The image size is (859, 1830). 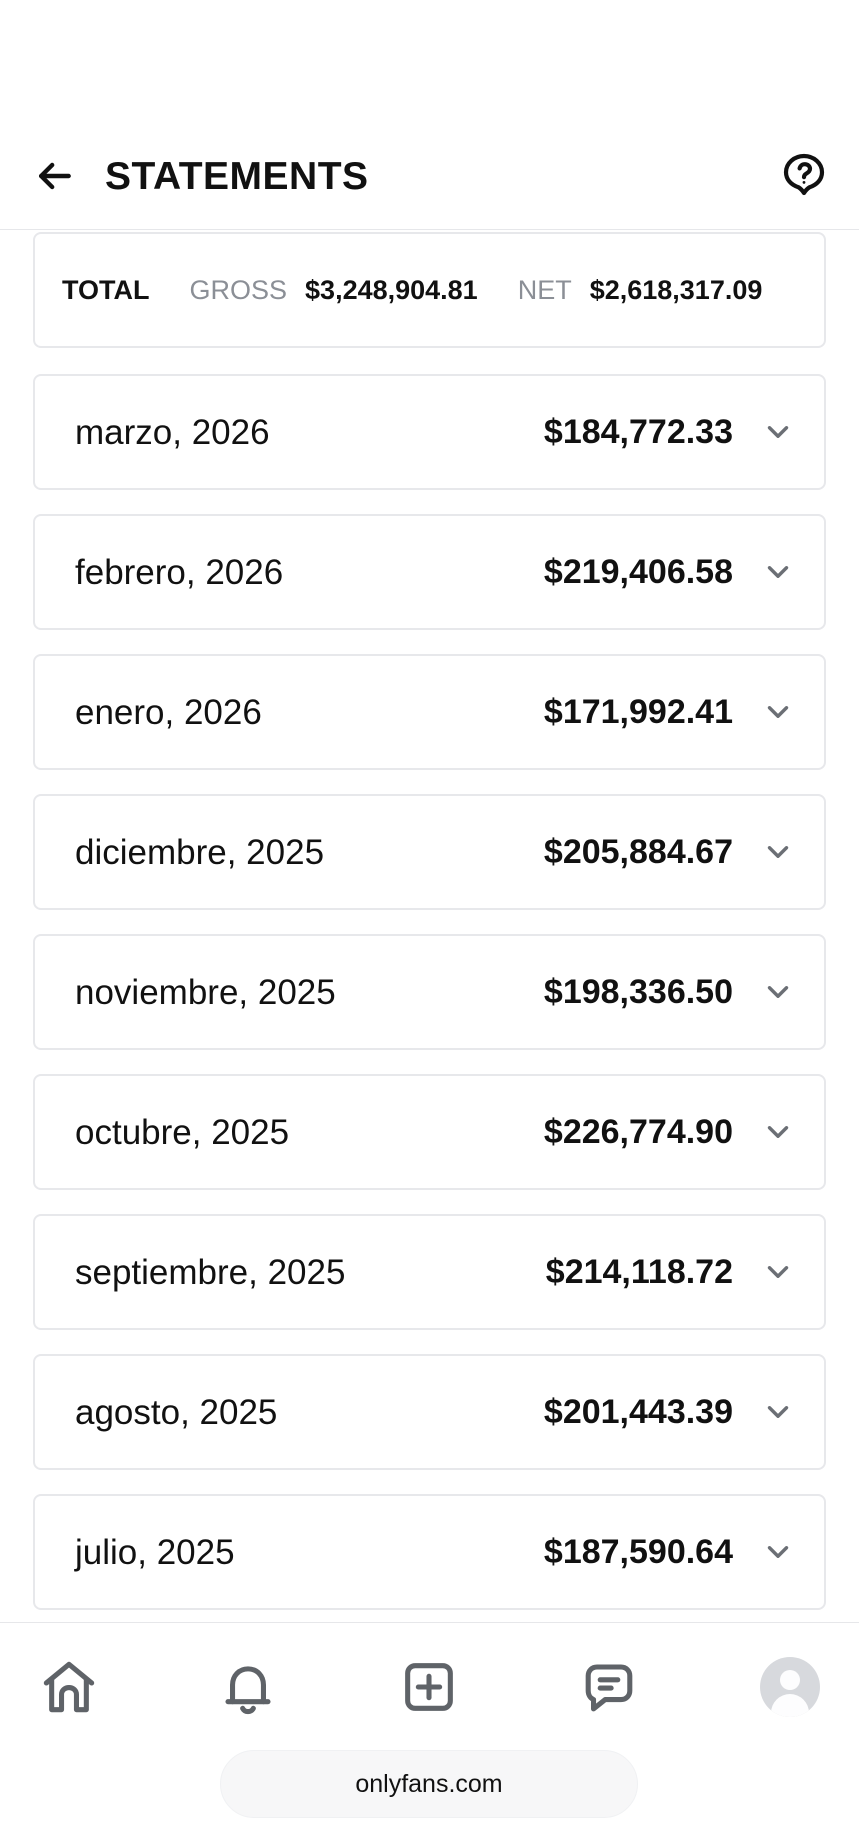 I want to click on statement-row-agosto-2025: agosto, 2025 $201,443.39, so click(x=429, y=1412).